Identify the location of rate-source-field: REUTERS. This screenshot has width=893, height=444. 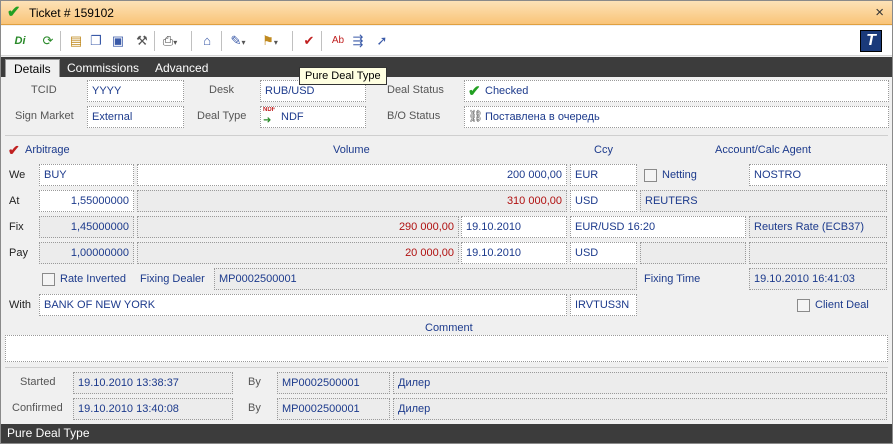
(763, 201).